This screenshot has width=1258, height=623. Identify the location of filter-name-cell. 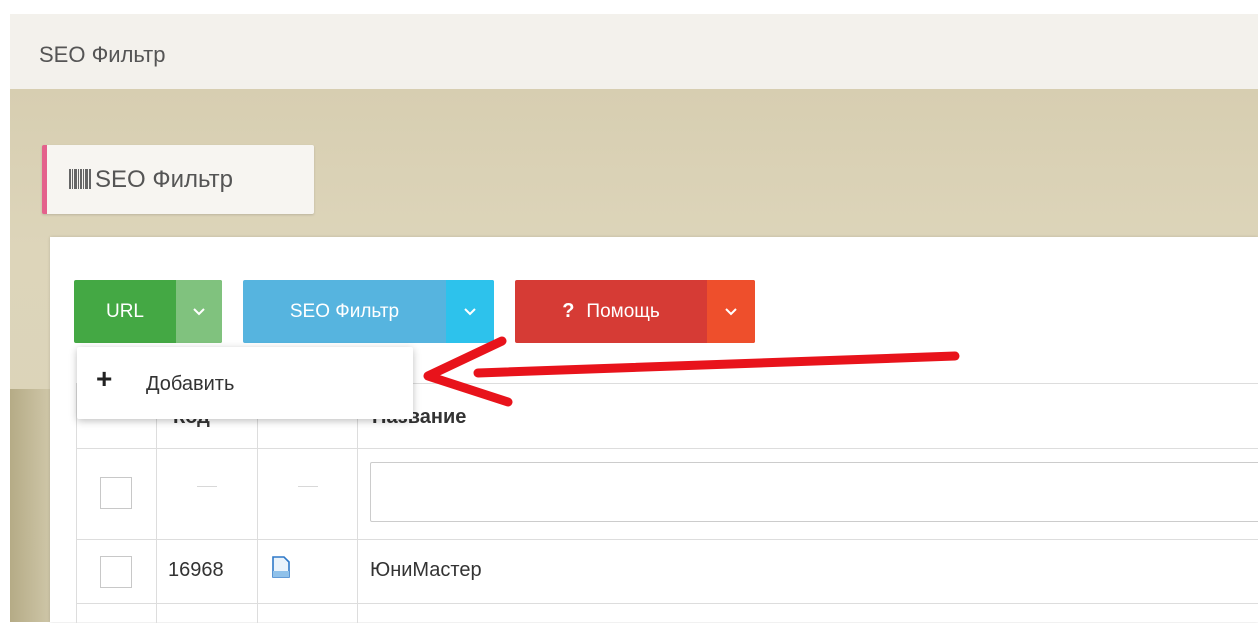
(808, 494).